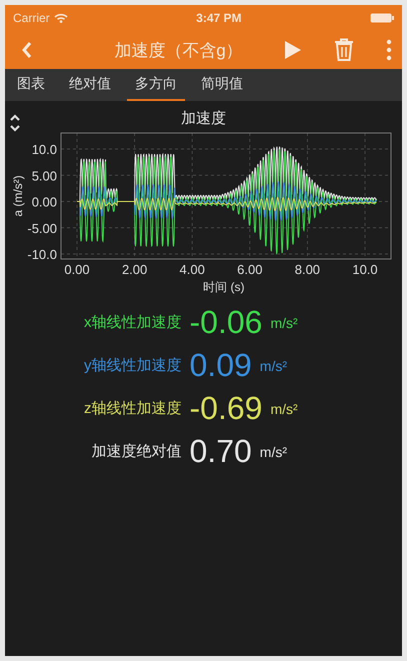 This screenshot has width=407, height=661. I want to click on reading-value: 0.09, so click(221, 365).